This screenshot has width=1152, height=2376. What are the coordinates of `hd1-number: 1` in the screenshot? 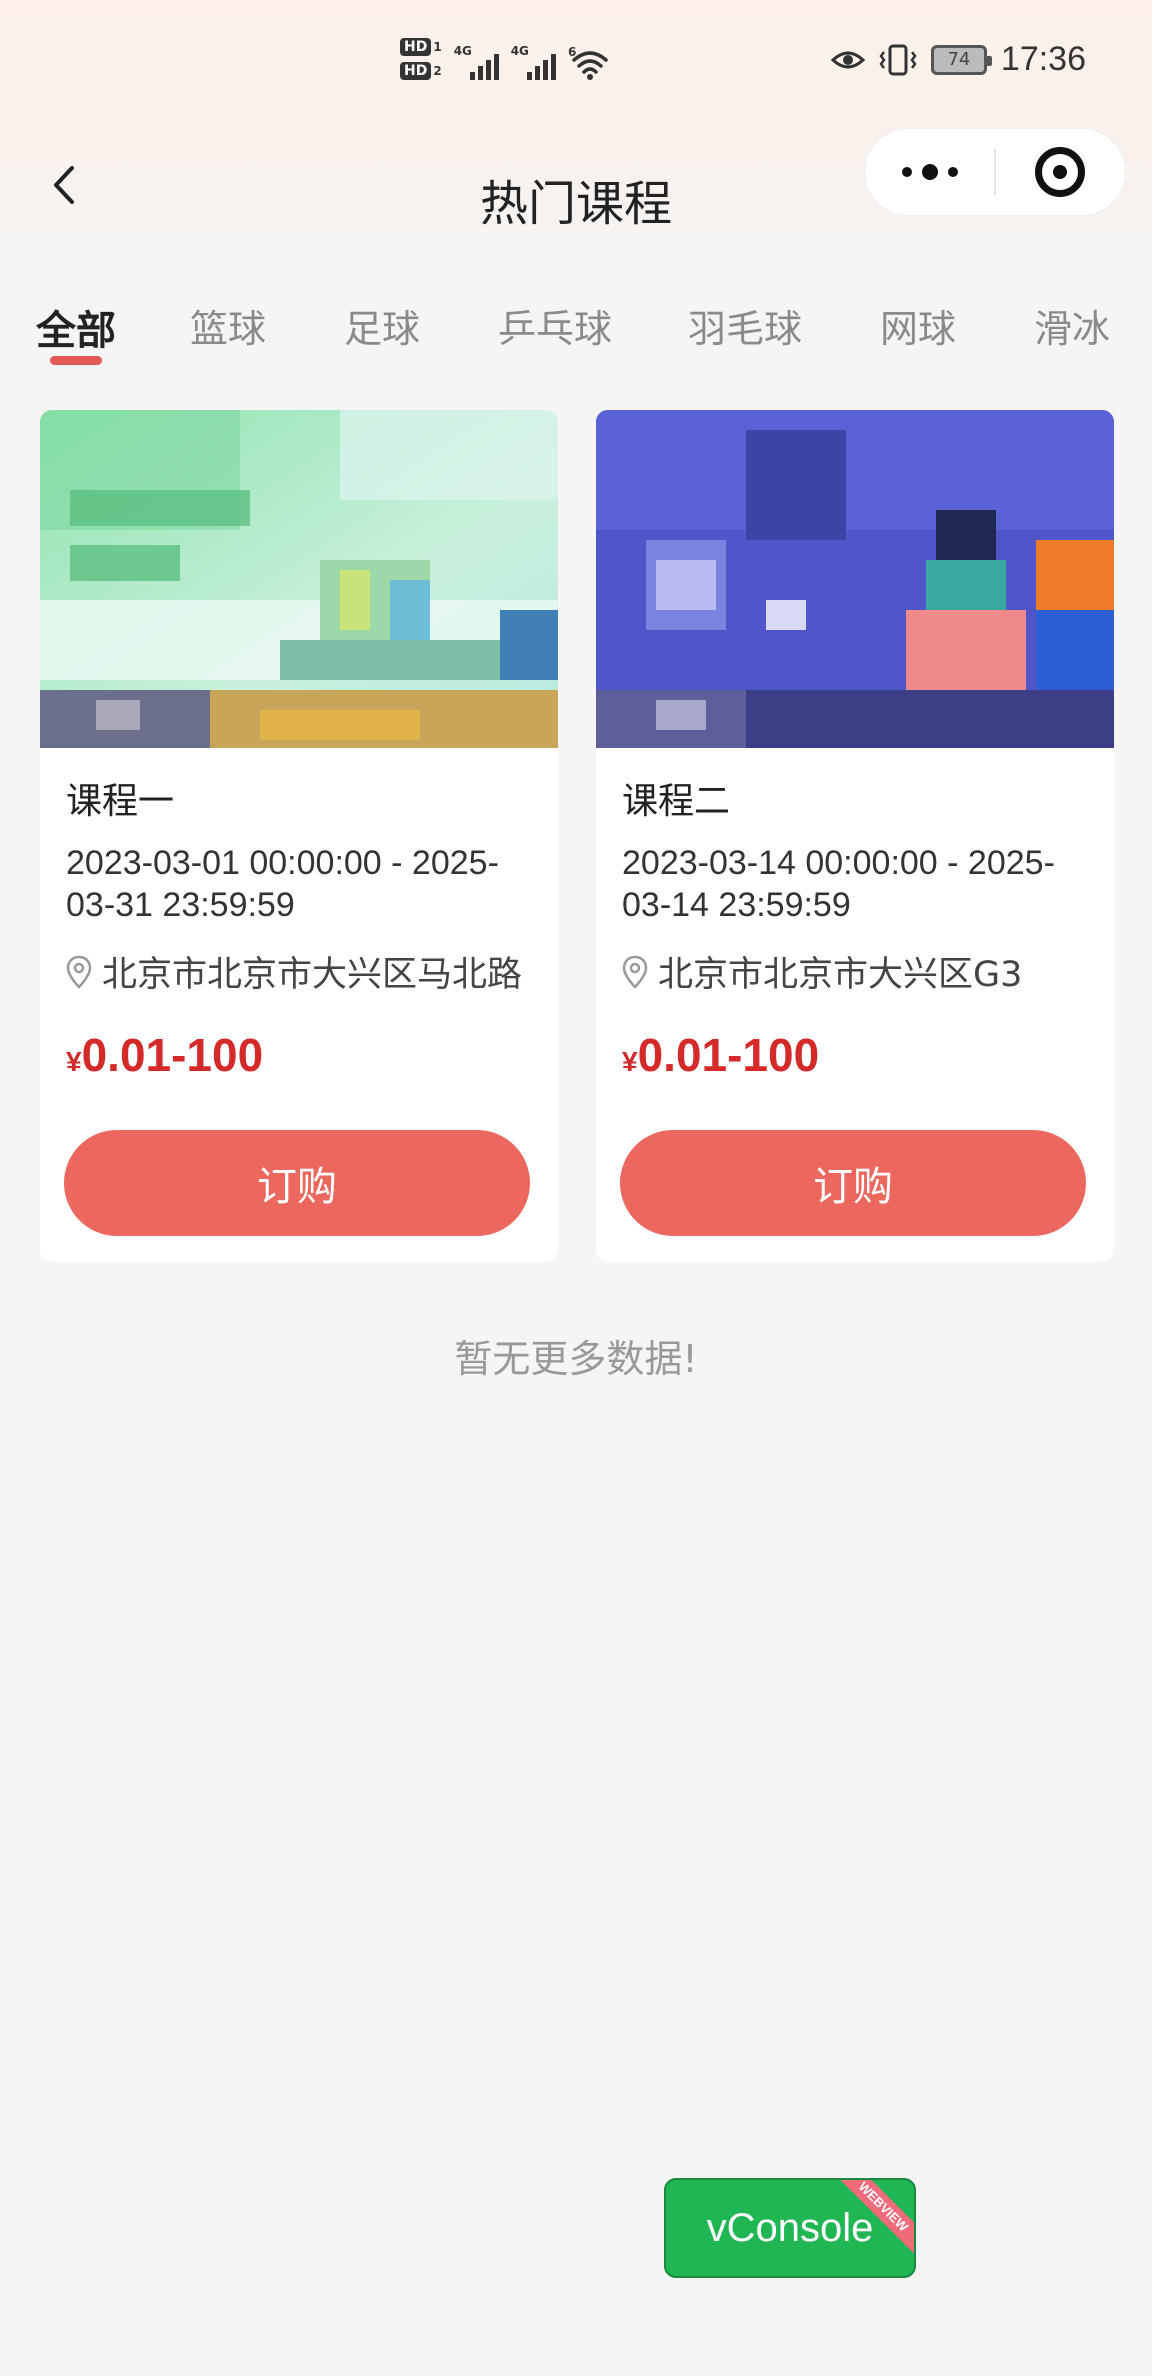 It's located at (437, 47).